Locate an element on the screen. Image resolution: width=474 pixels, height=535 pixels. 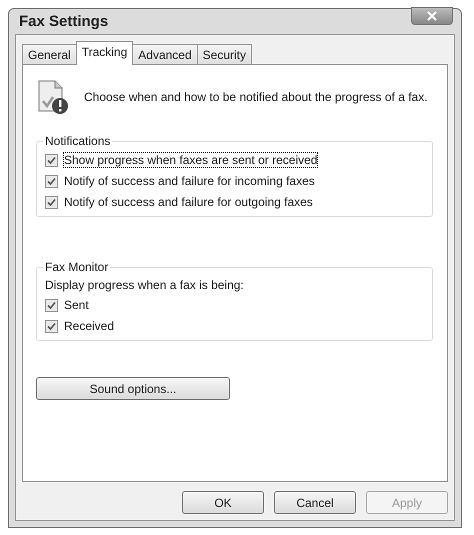
close-icon is located at coordinates (432, 15).